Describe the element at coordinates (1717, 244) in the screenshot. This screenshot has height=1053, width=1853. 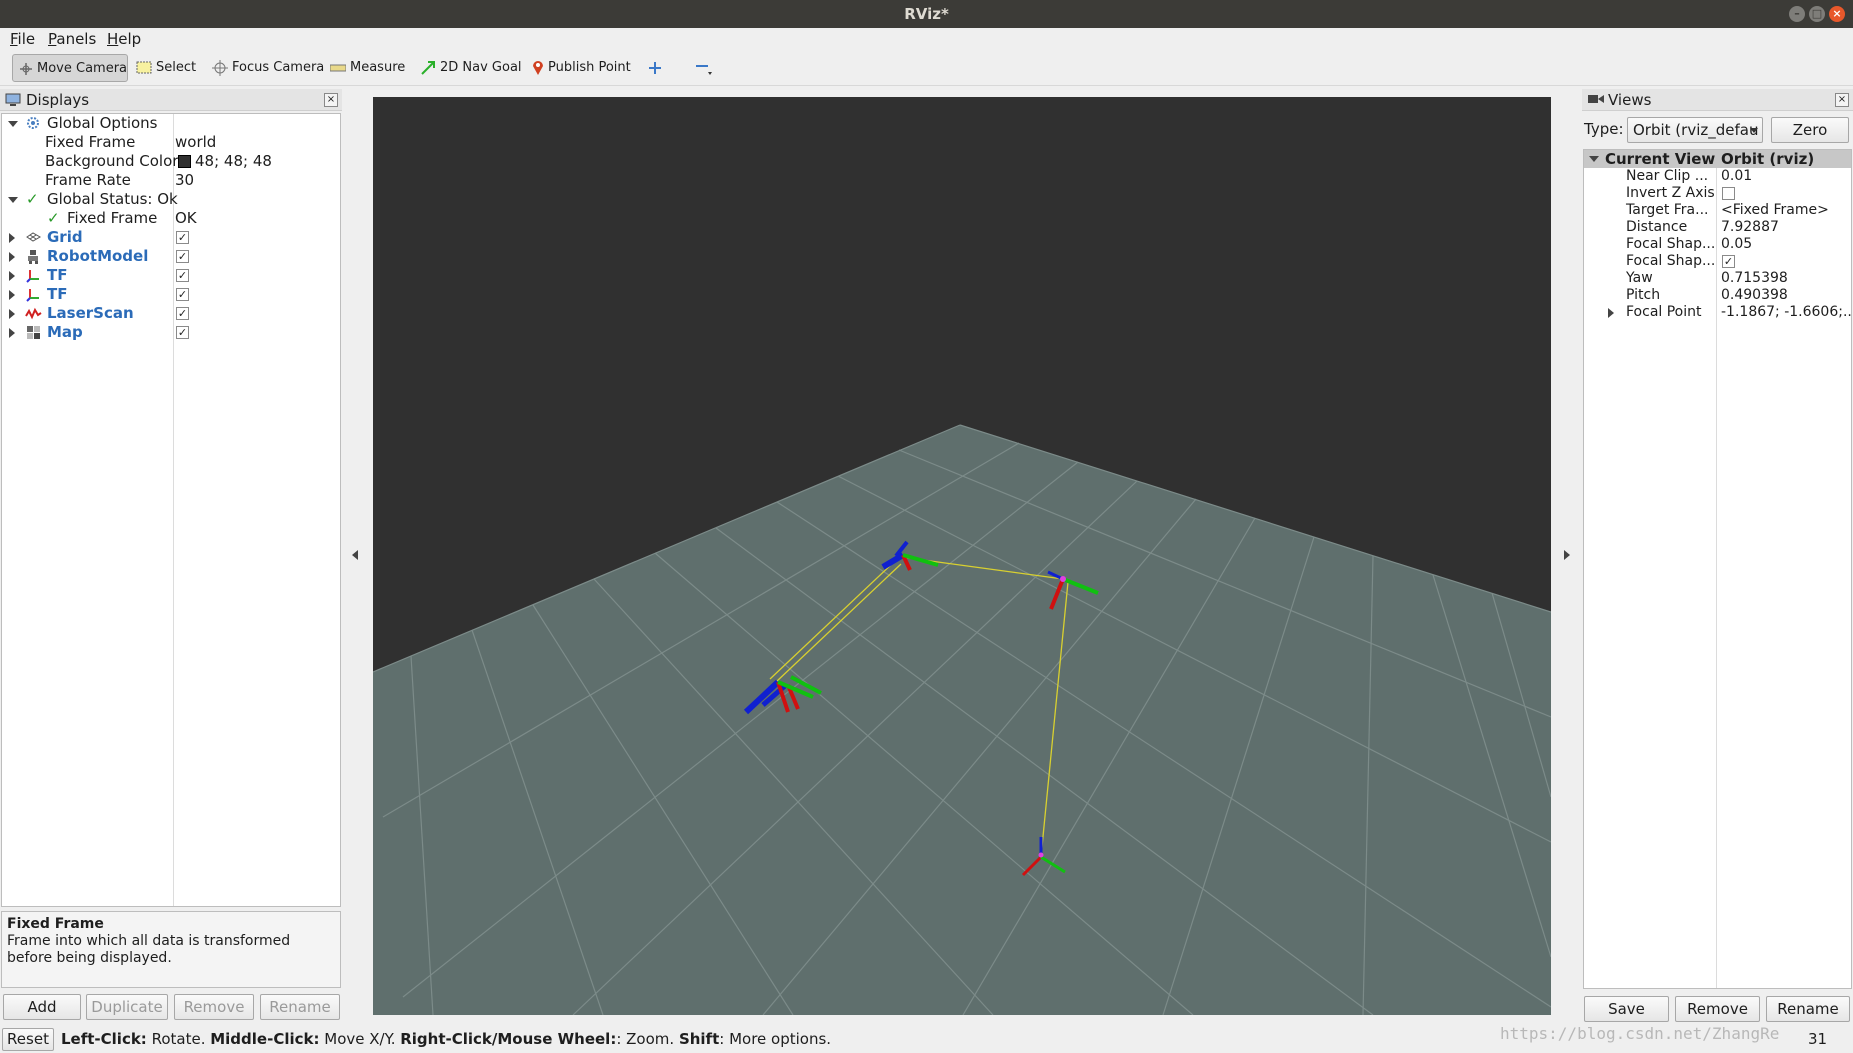
I see `view-prop-focal-shape-size: Focal Shap... 0.05` at that location.